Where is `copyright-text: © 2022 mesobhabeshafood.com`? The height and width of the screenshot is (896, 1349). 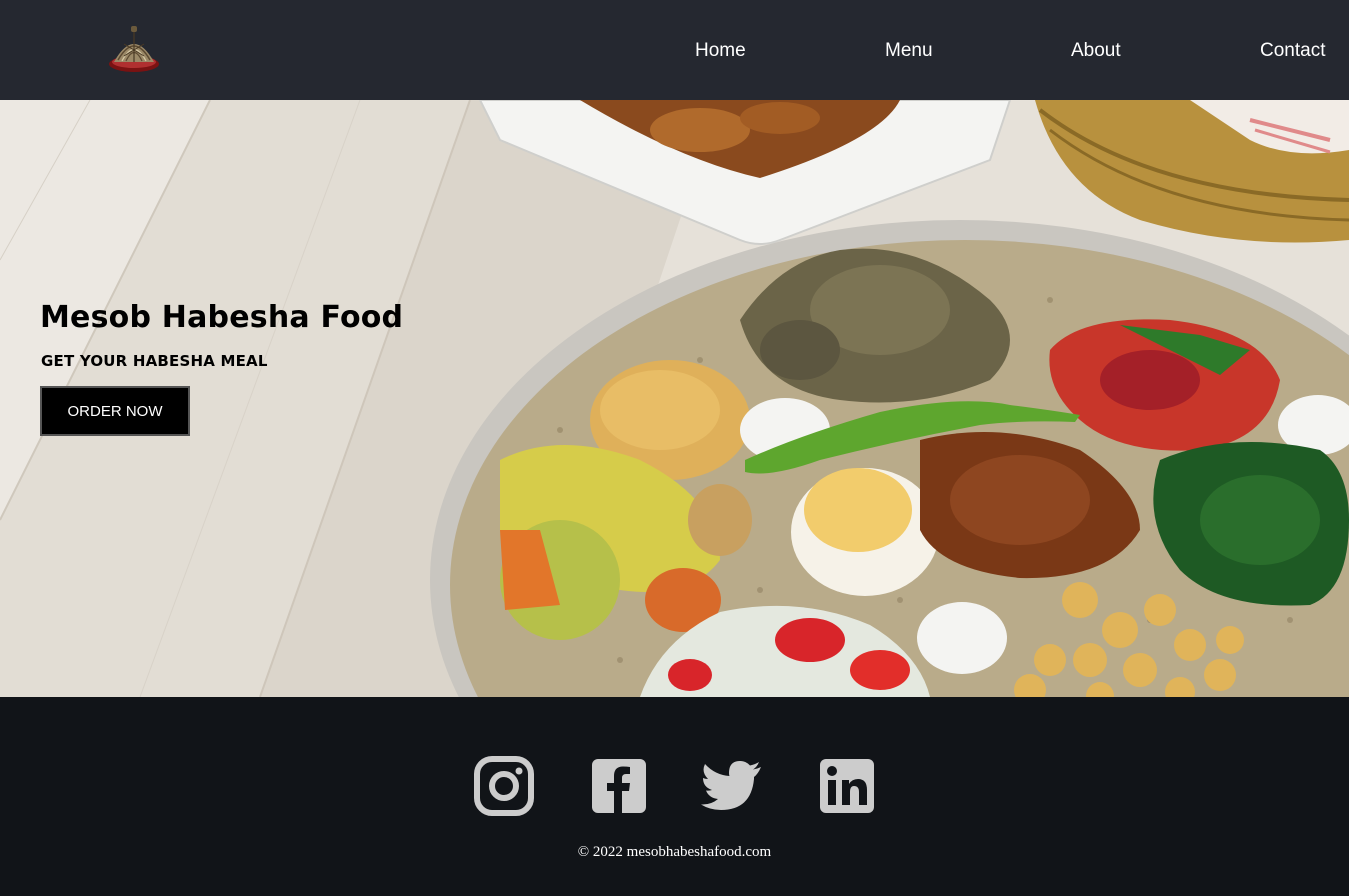
copyright-text: © 2022 mesobhabeshafood.com is located at coordinates (674, 852).